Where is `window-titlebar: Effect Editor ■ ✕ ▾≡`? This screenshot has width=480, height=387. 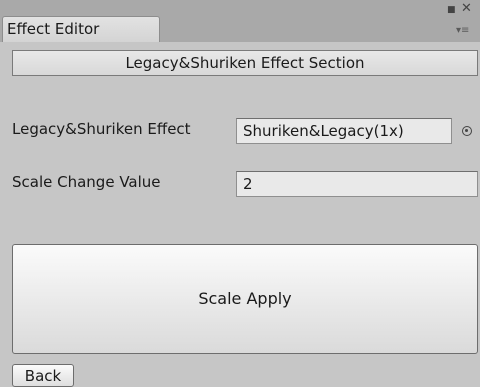
window-titlebar: Effect Editor ■ ✕ ▾≡ is located at coordinates (240, 21).